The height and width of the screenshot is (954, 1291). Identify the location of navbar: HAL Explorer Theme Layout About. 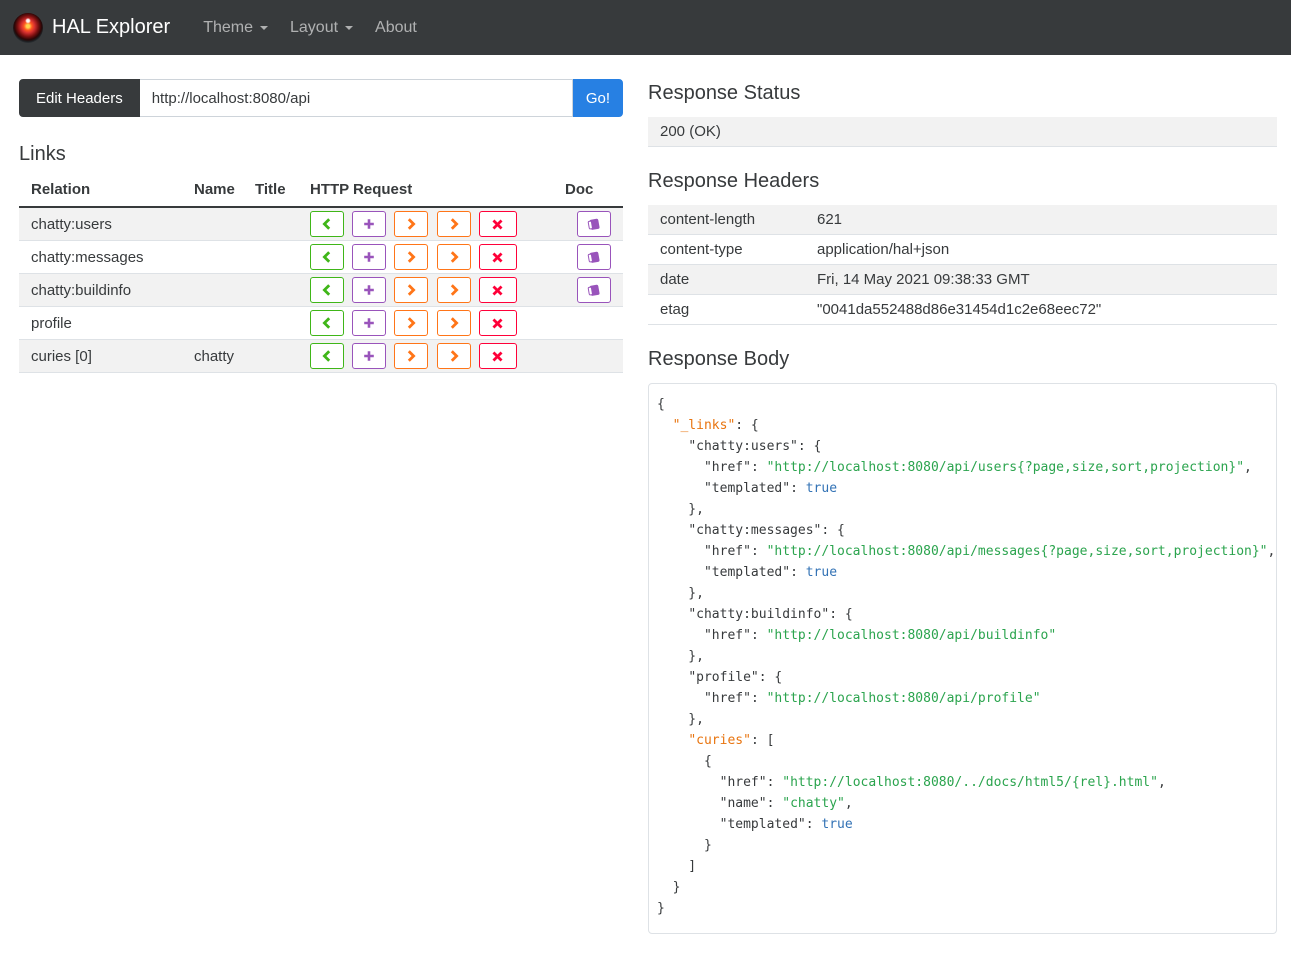
(645, 27).